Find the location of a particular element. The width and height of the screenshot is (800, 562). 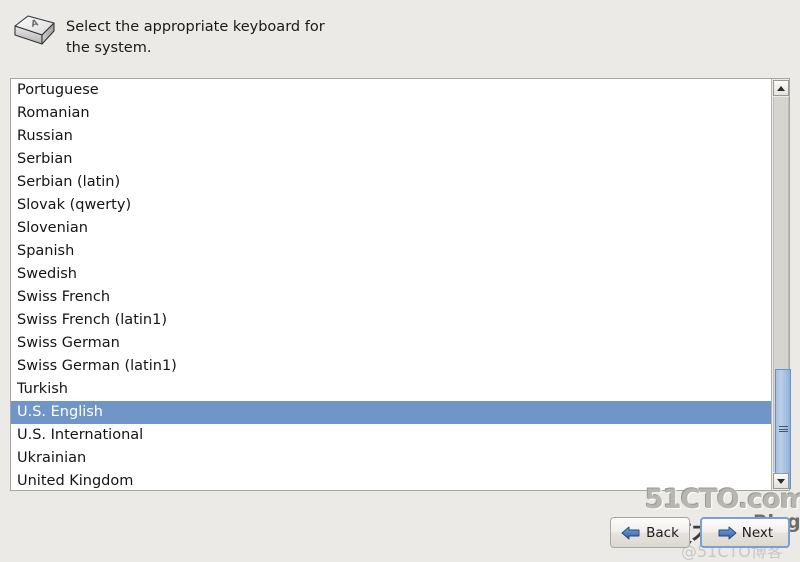

scroll-down-arrow-icon is located at coordinates (781, 481).